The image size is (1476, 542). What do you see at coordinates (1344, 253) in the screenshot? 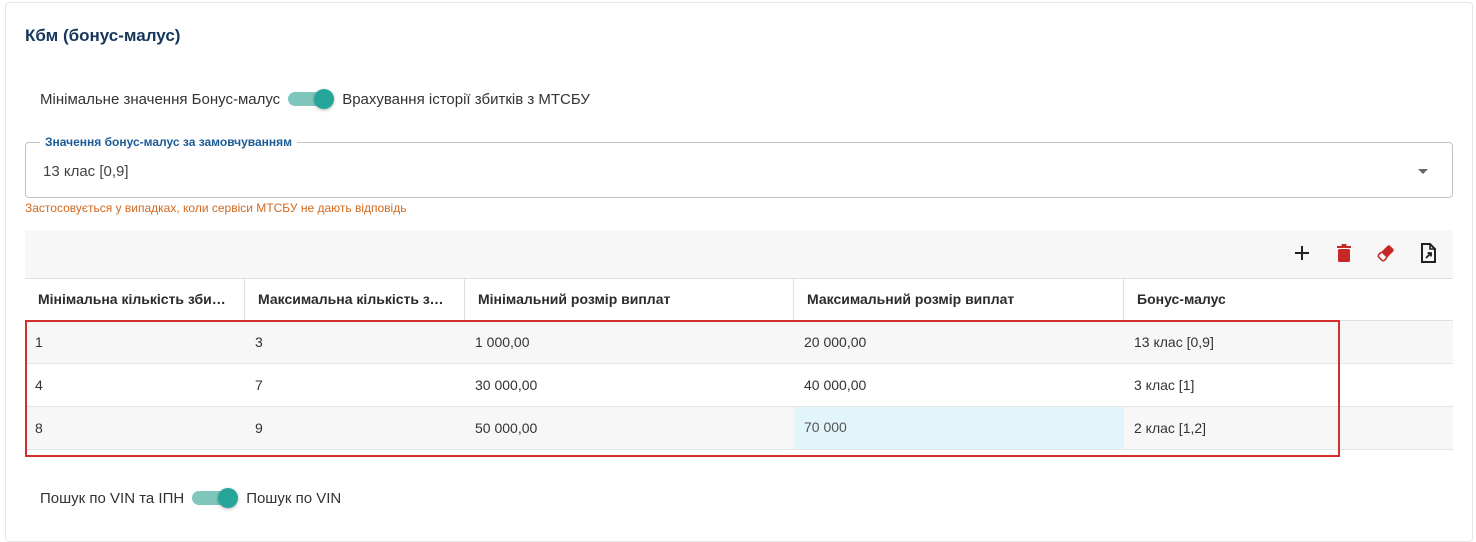
I see `trash-icon` at bounding box center [1344, 253].